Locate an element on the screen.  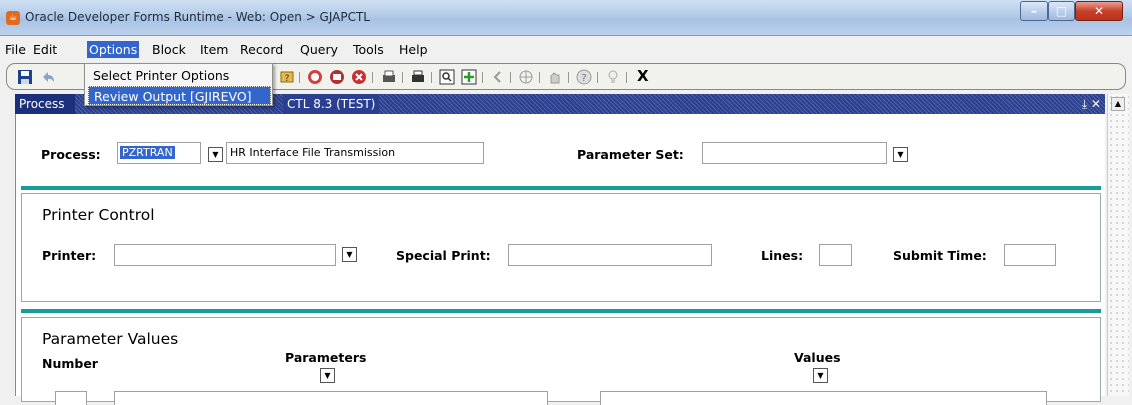
process-code-value: PZRTRAN is located at coordinates (147, 152).